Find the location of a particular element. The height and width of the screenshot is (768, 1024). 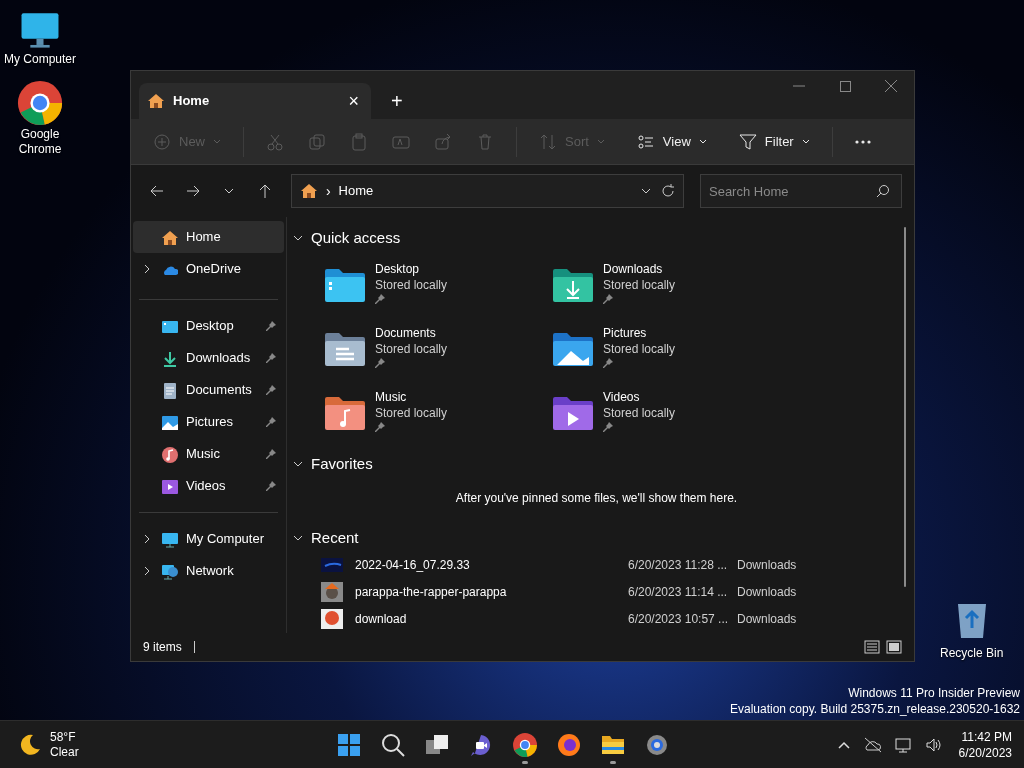

thumbnail-placeholder is located at coordinates (332, 618).